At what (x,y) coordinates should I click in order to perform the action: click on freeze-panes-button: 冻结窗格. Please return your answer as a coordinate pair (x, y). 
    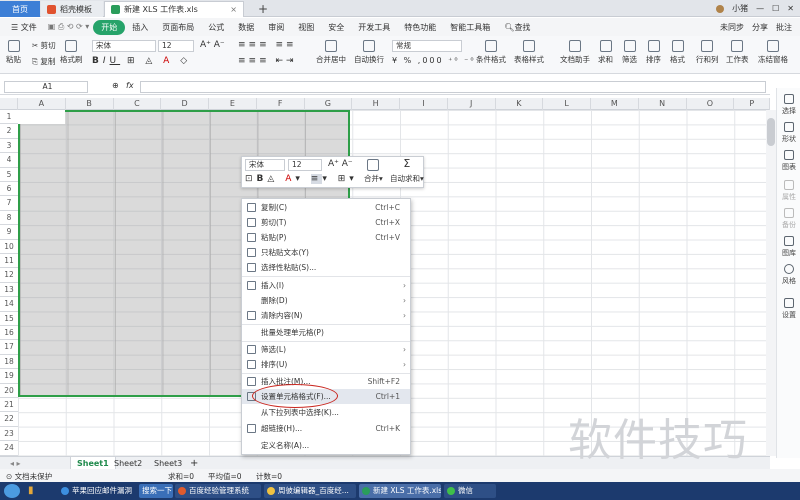
    Looking at the image, I should click on (773, 52).